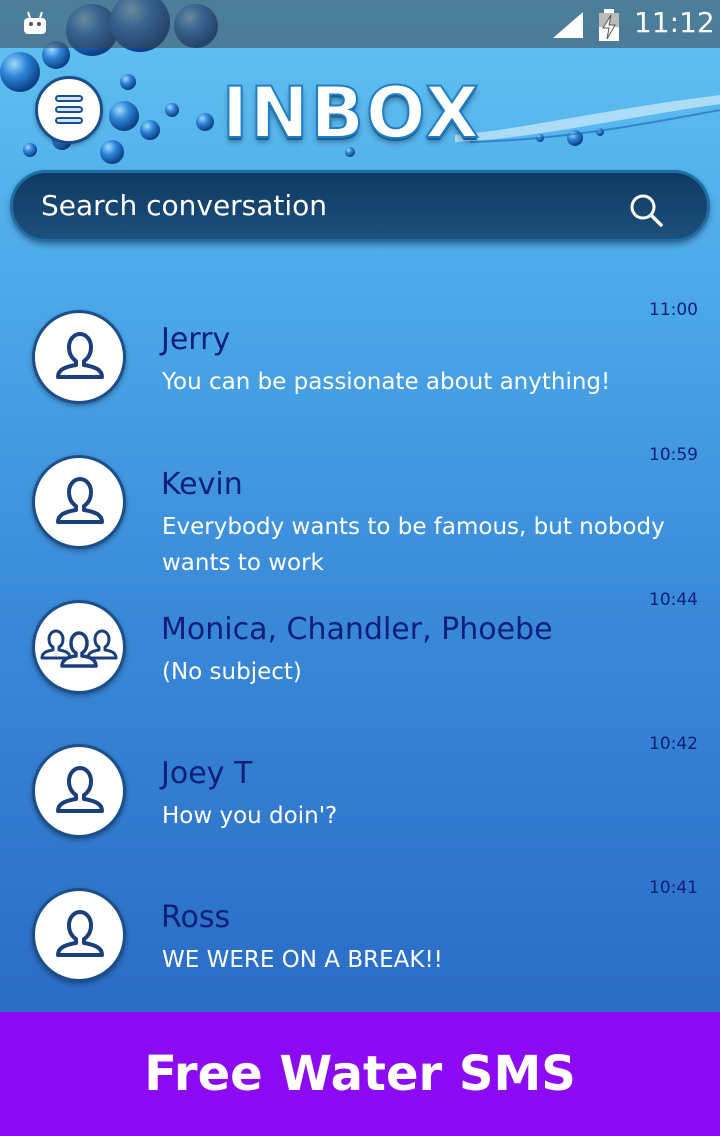  Describe the element at coordinates (35, 22) in the screenshot. I see `android-debug-icon` at that location.